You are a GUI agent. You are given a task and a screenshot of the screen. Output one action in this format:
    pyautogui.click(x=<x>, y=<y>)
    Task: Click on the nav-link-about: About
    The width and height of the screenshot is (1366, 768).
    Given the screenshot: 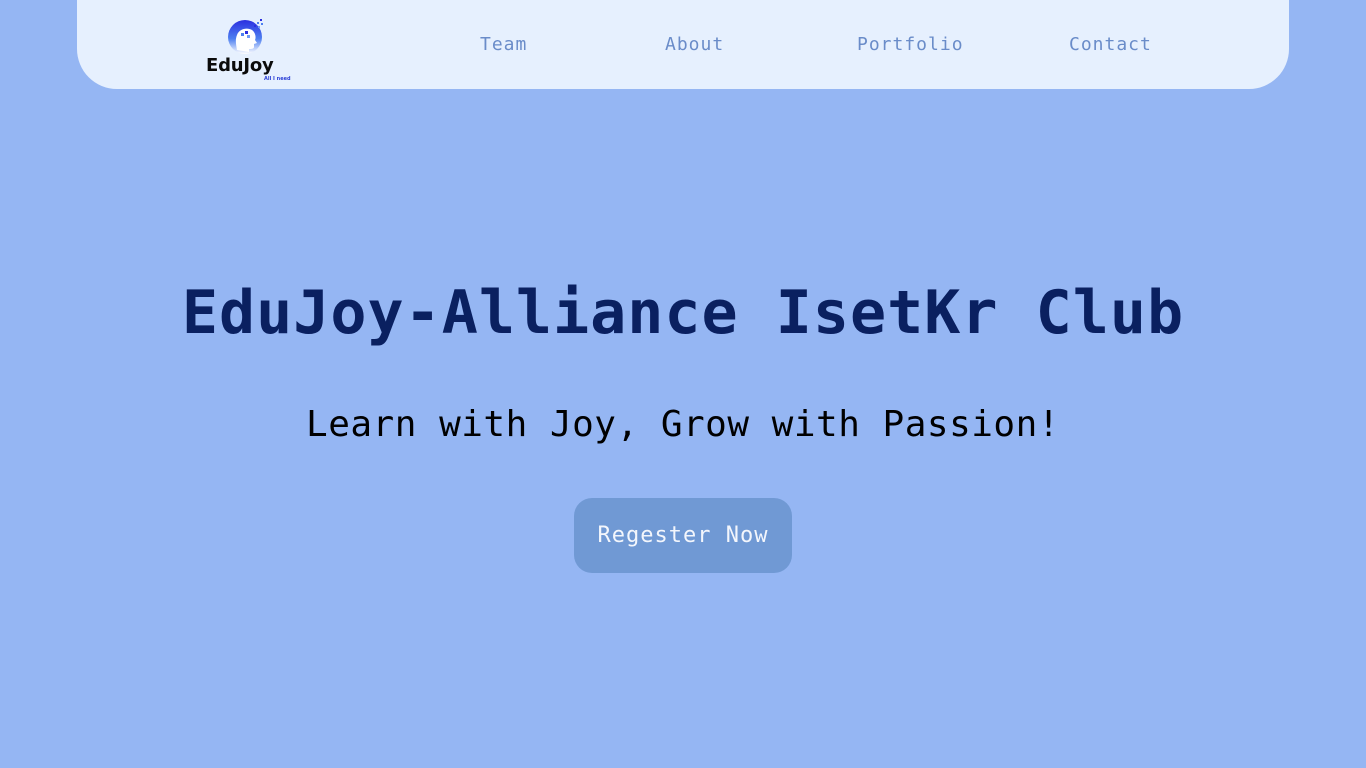 What is the action you would take?
    pyautogui.click(x=694, y=44)
    